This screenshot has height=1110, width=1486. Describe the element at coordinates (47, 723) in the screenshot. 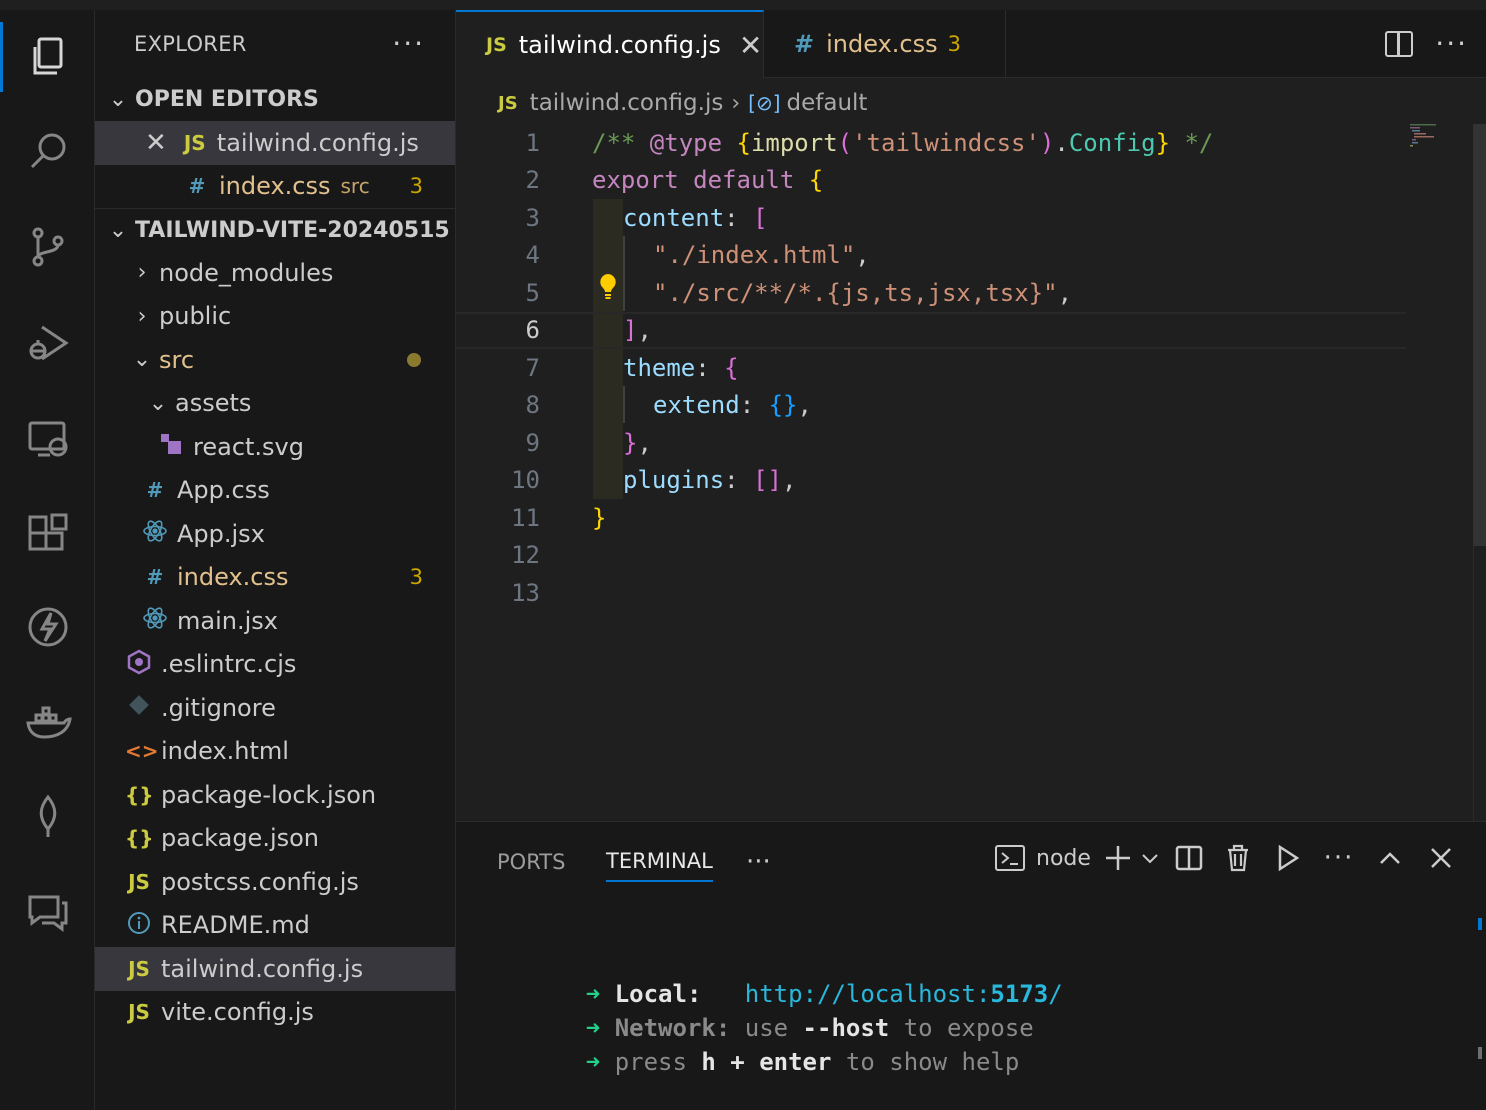

I see `docker-activity-icon` at that location.